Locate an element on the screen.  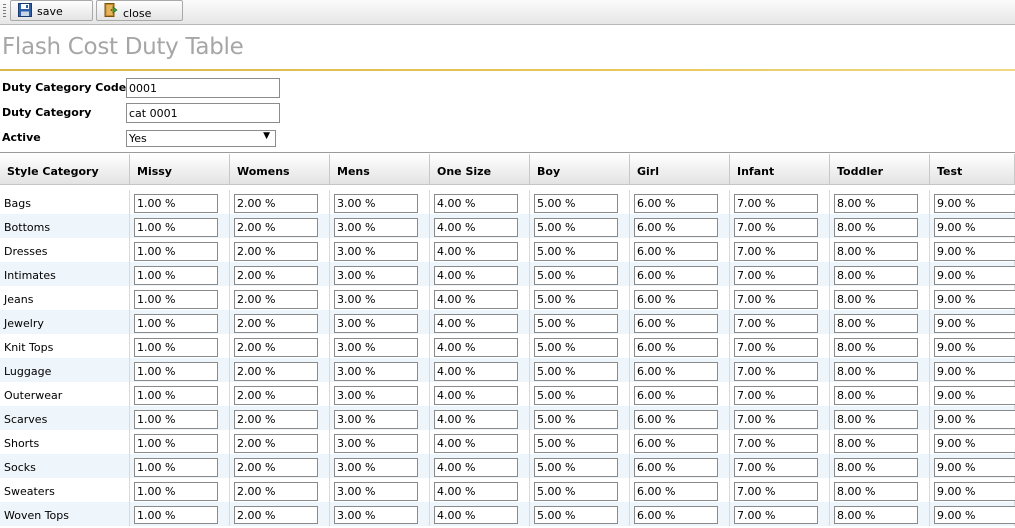
column-header: Womens is located at coordinates (280, 169).